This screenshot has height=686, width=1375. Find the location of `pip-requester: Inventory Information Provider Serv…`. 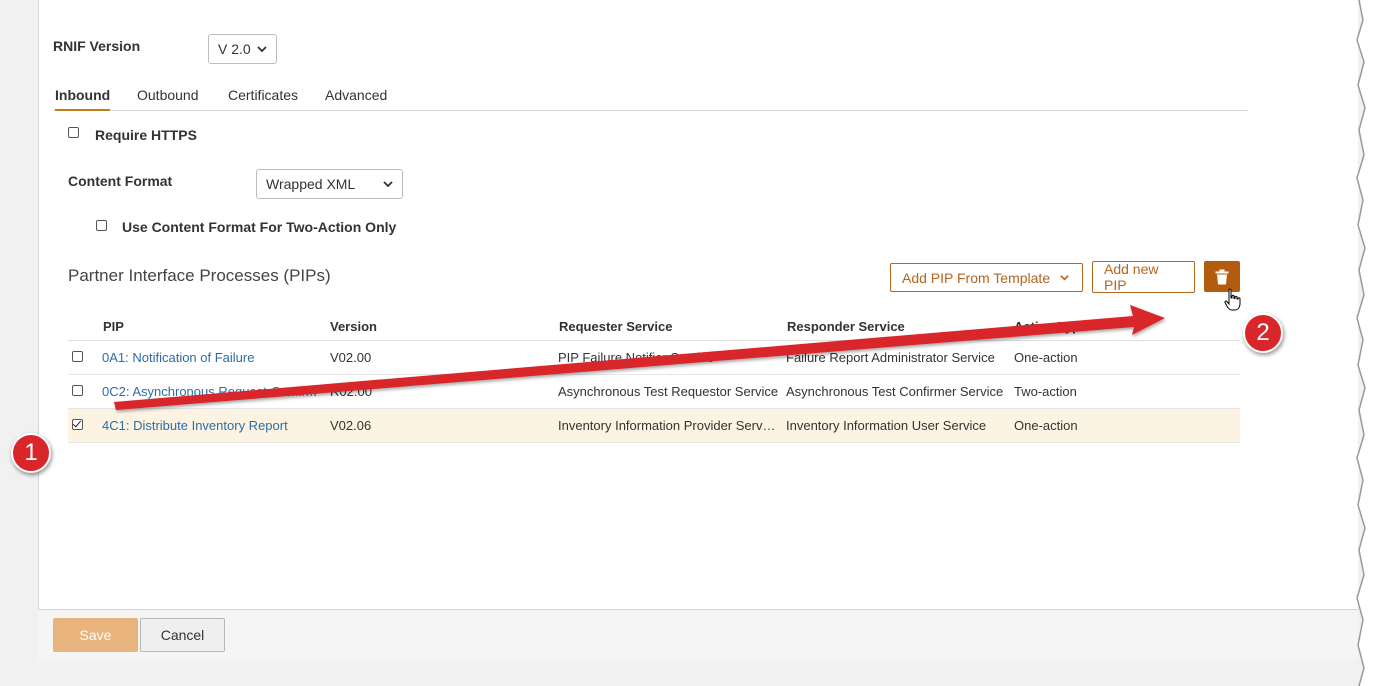

pip-requester: Inventory Information Provider Serv… is located at coordinates (667, 425).